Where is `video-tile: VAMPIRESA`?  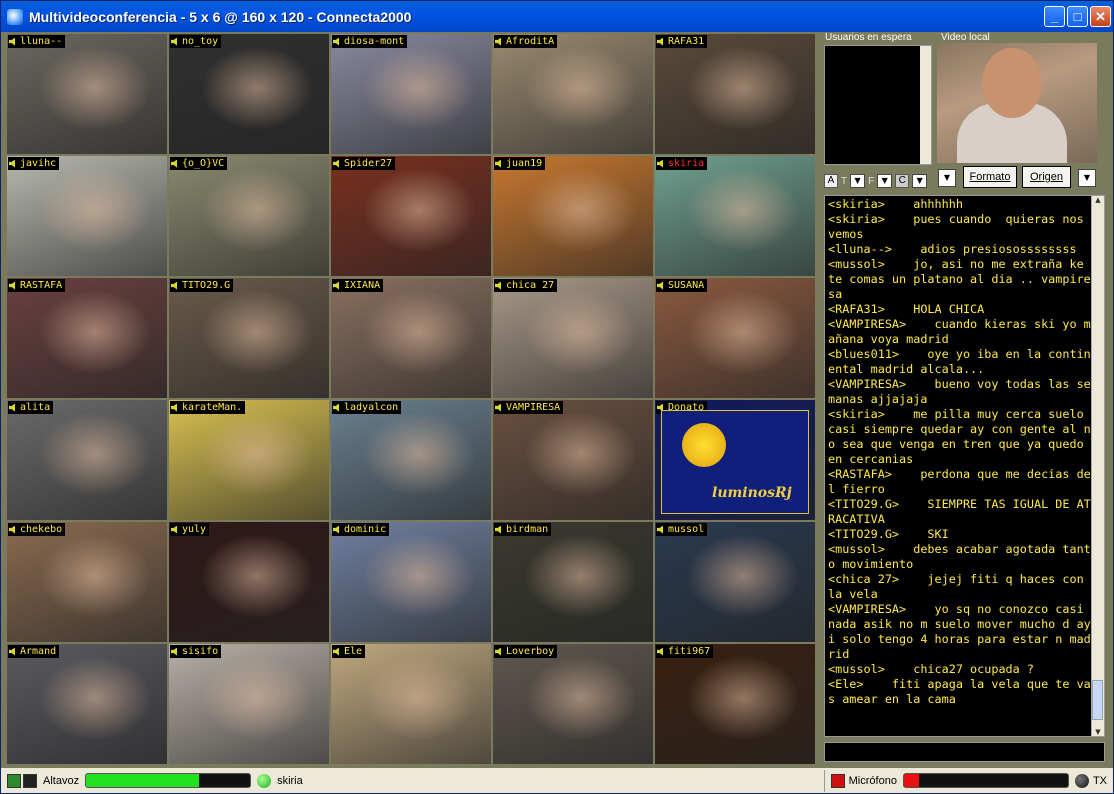
video-tile: VAMPIRESA is located at coordinates (573, 460).